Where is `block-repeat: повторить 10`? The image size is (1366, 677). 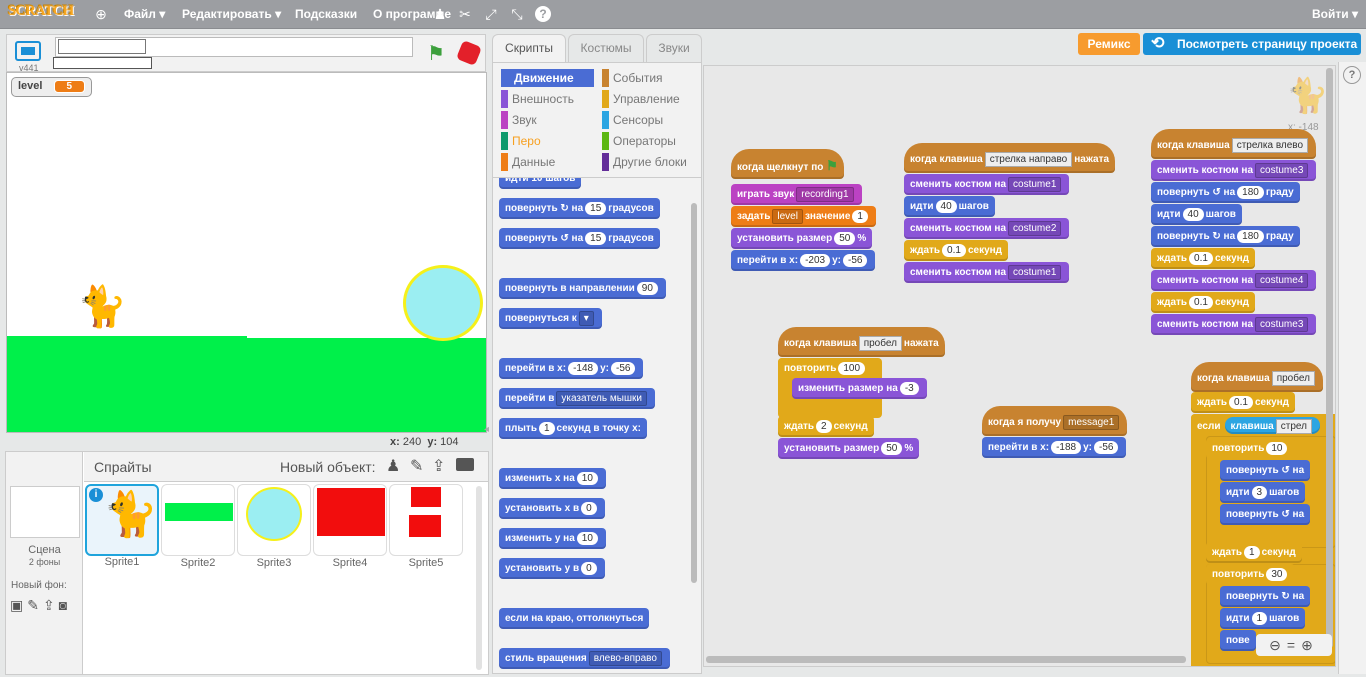 block-repeat: повторить 10 is located at coordinates (1251, 448).